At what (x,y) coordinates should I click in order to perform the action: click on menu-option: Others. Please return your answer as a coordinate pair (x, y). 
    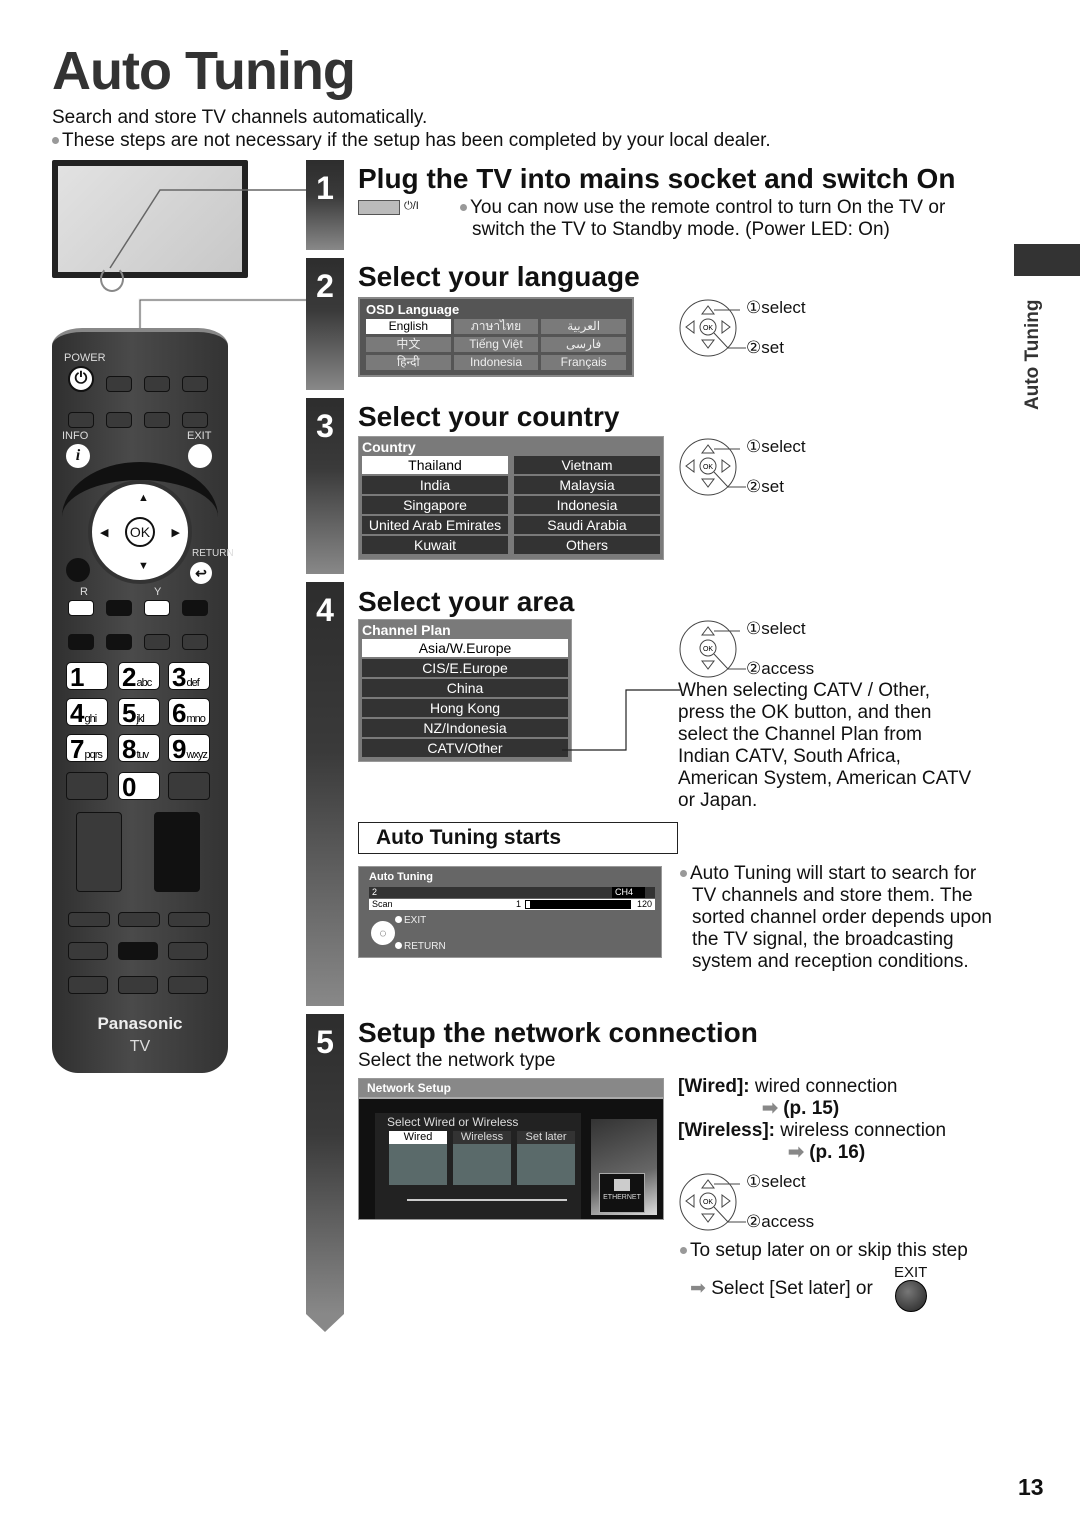
    Looking at the image, I should click on (587, 545).